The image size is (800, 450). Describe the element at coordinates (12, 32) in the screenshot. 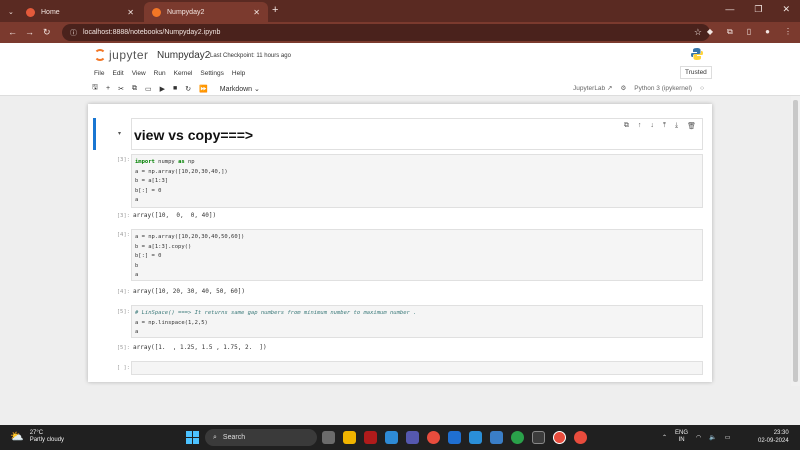

I see `back-icon: ←` at that location.